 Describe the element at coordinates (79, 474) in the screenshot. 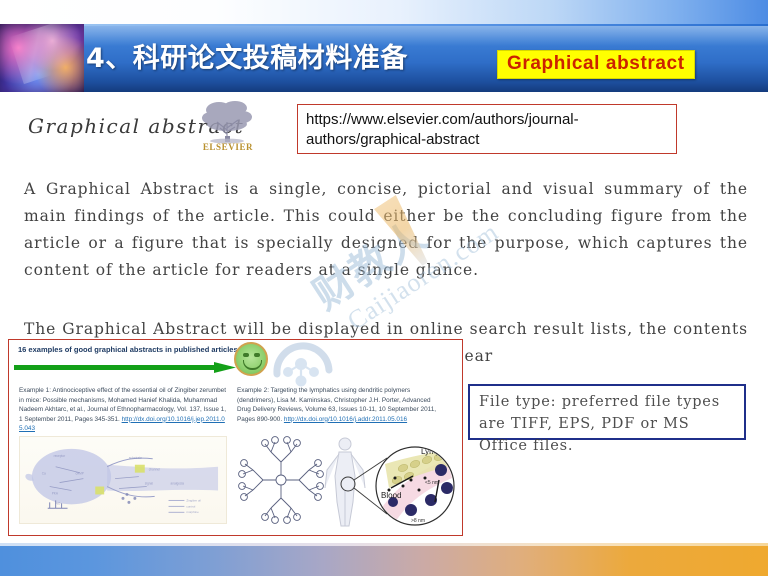

I see `svg-text: cAMP` at that location.